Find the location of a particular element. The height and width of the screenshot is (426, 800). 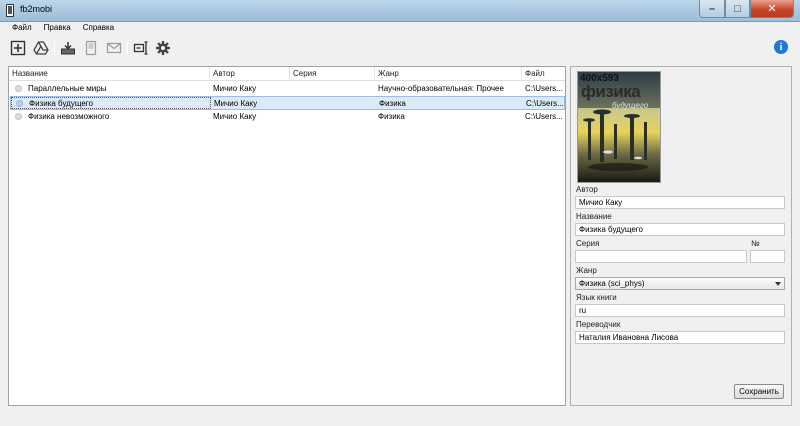

series-number-label: № is located at coordinates (755, 243).